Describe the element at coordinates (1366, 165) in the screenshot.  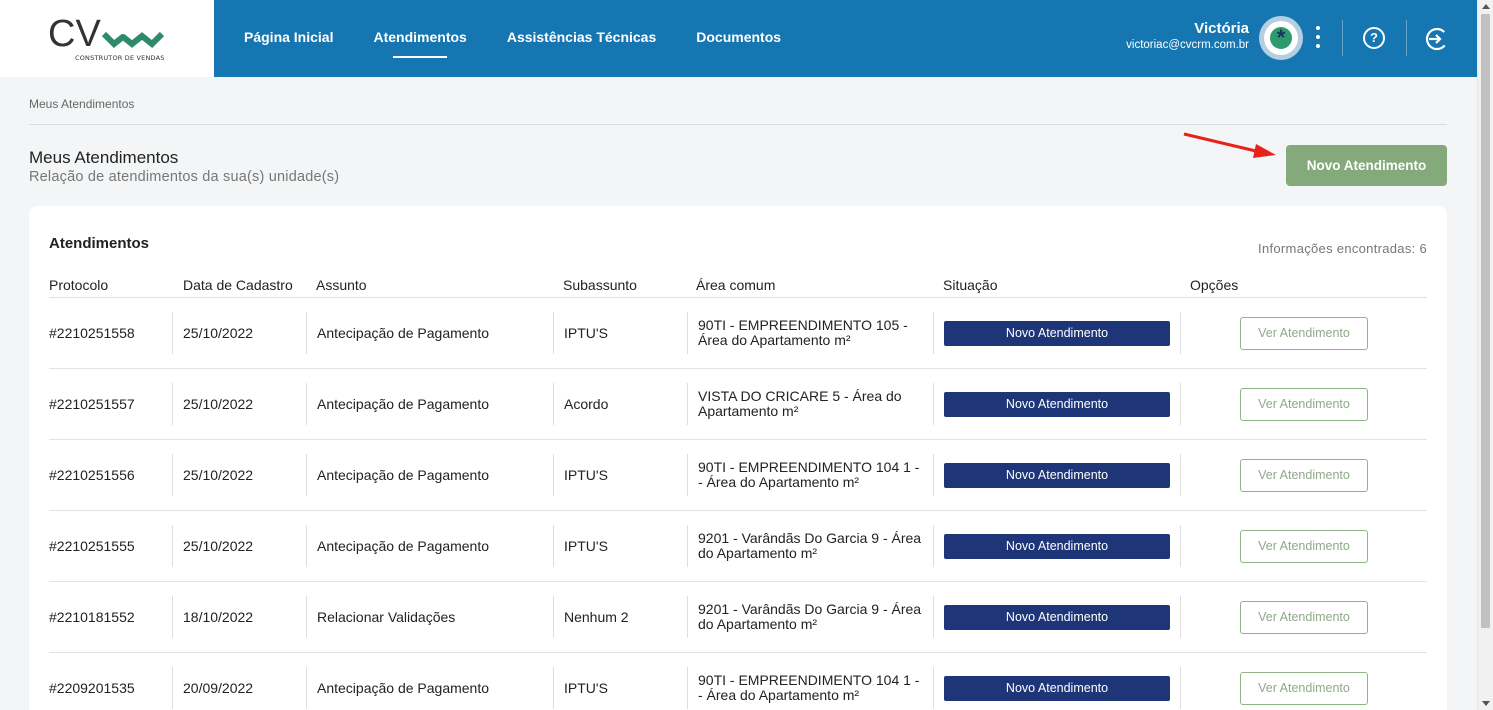
I see `novo-atendimento-button: Novo Atendimento` at that location.